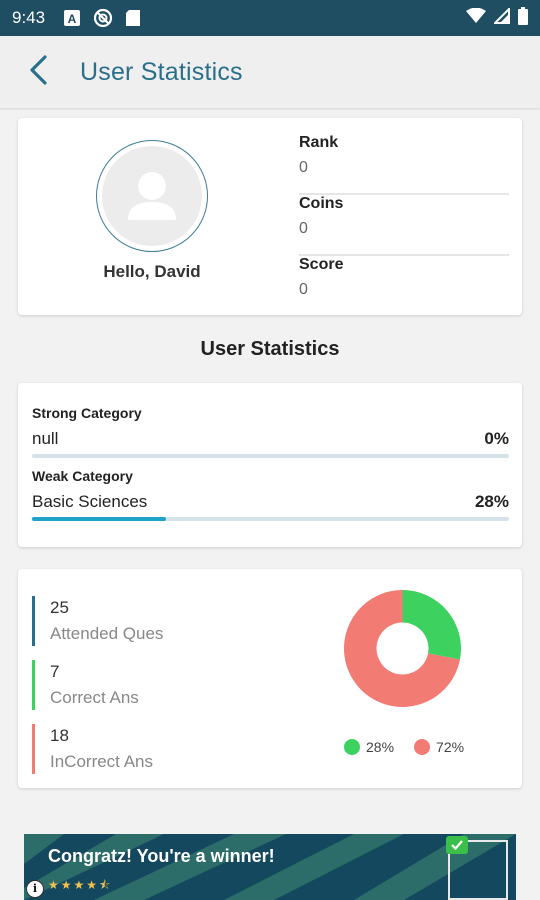 The height and width of the screenshot is (900, 540). What do you see at coordinates (59, 607) in the screenshot?
I see `attended-count: 25` at bounding box center [59, 607].